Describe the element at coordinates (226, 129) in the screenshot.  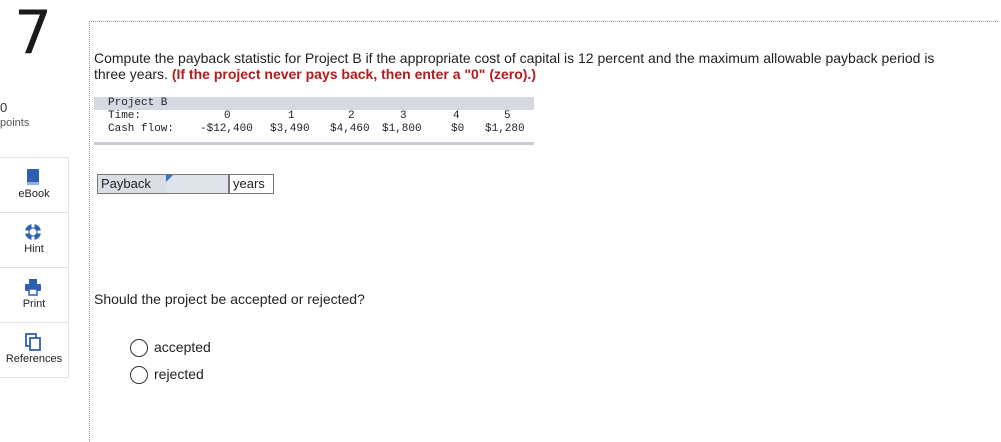
I see `cash-flow-cell: -$12,400` at that location.